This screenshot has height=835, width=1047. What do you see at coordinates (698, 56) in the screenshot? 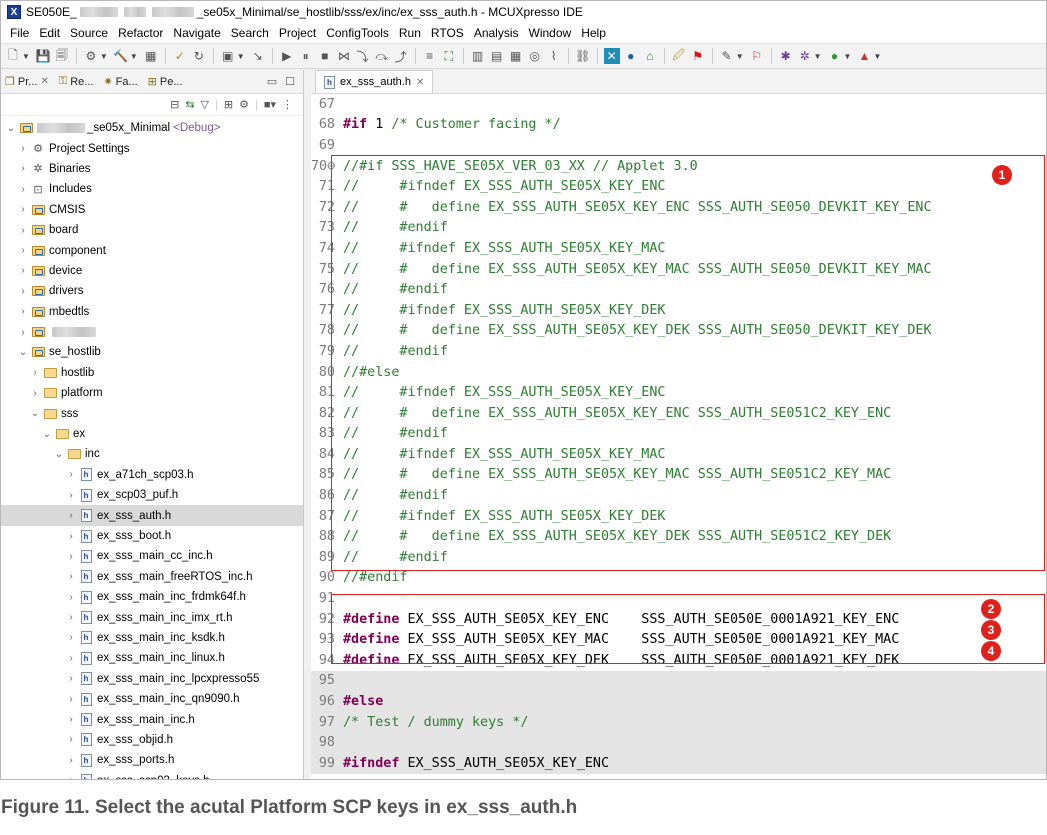
I see `bookmark-icon: ⚑` at bounding box center [698, 56].